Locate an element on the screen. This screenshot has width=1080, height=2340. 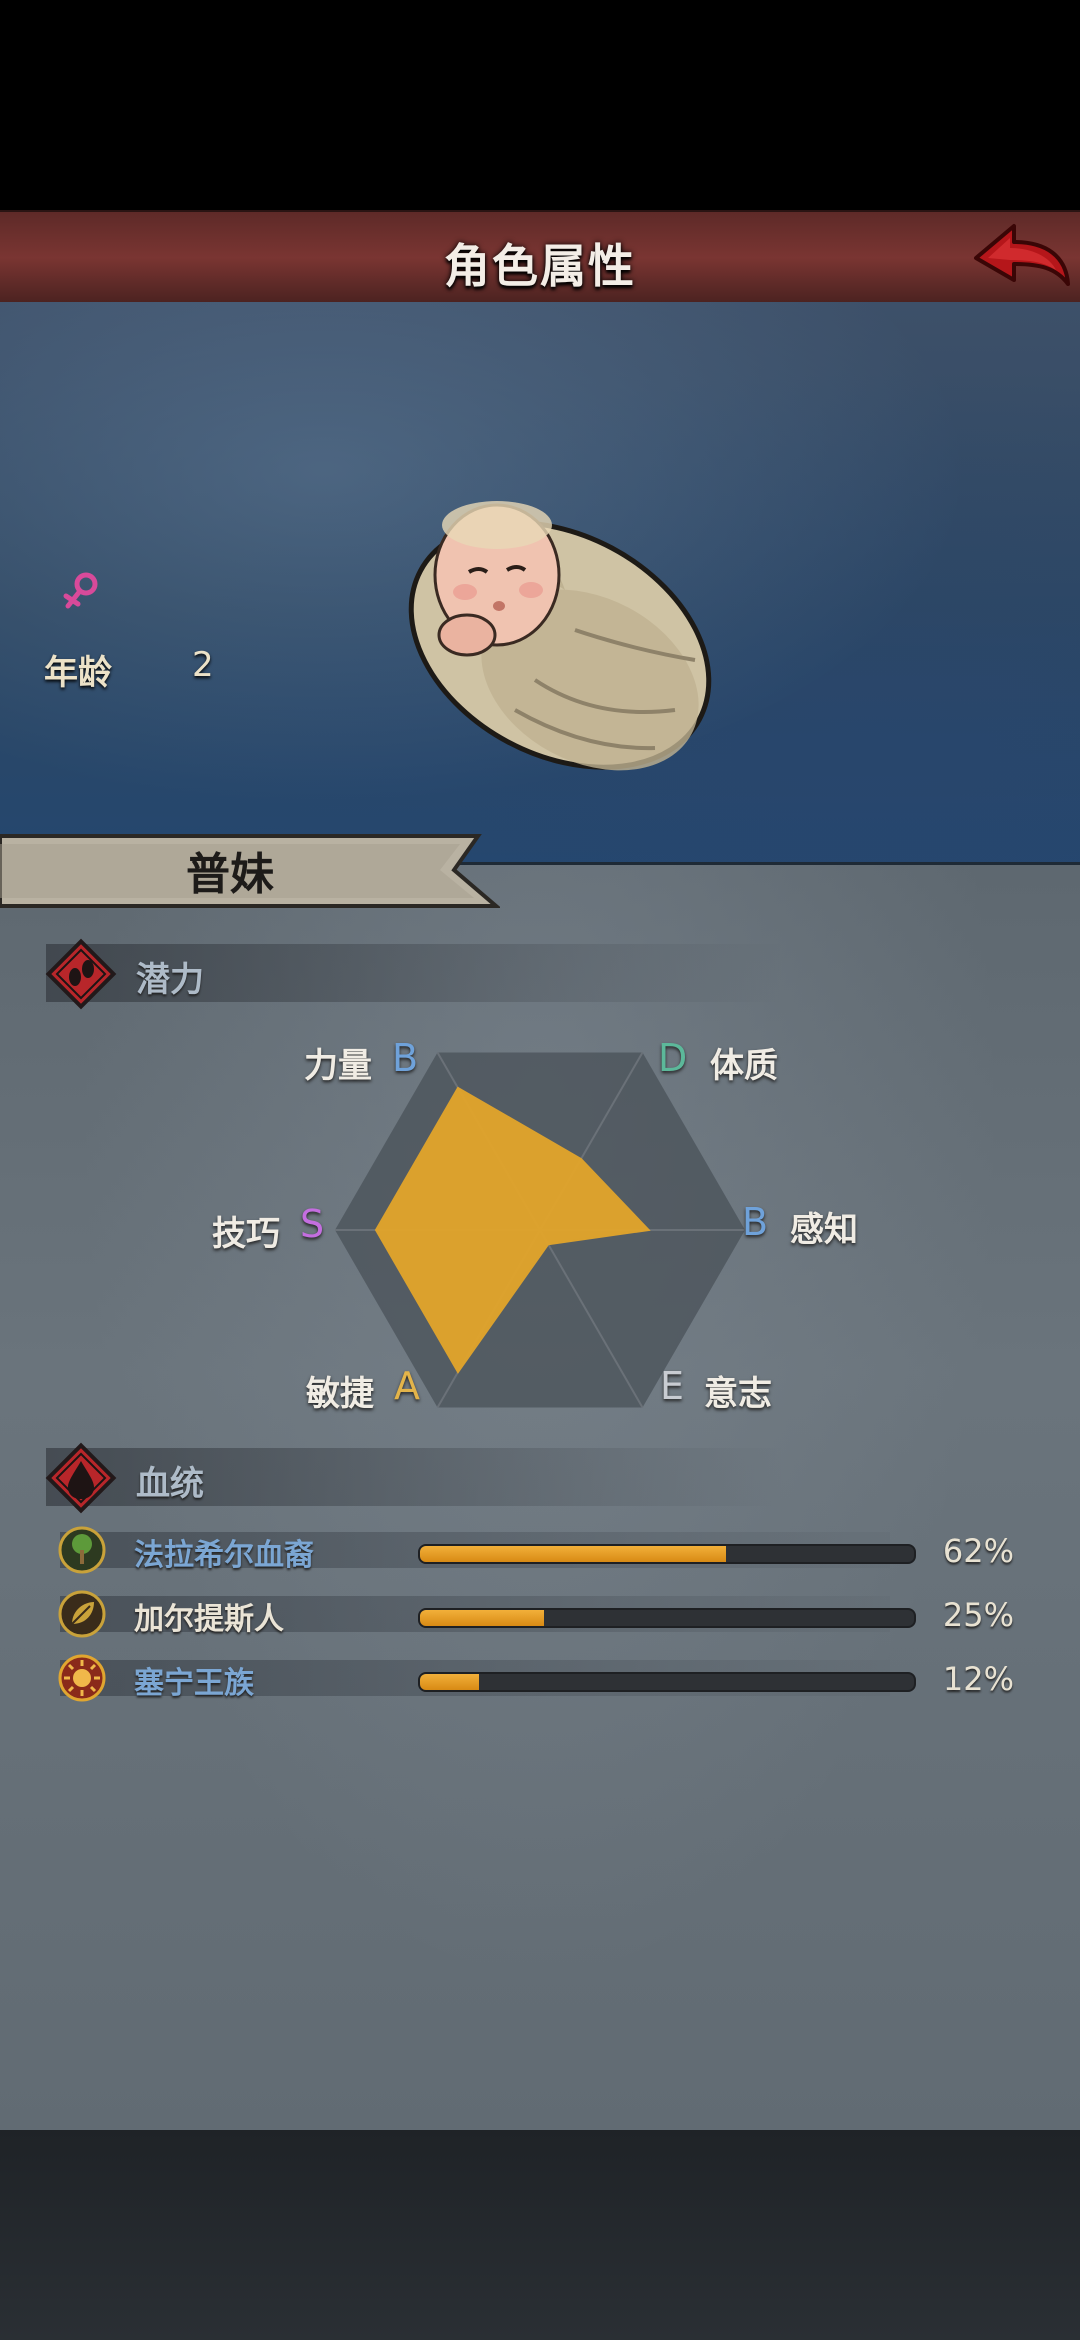
grade-constitution: D is located at coordinates (673, 1058).